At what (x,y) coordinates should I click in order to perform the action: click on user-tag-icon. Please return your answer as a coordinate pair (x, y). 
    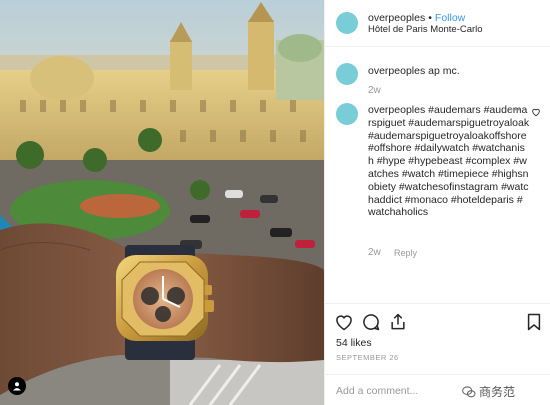
    Looking at the image, I should click on (17, 386).